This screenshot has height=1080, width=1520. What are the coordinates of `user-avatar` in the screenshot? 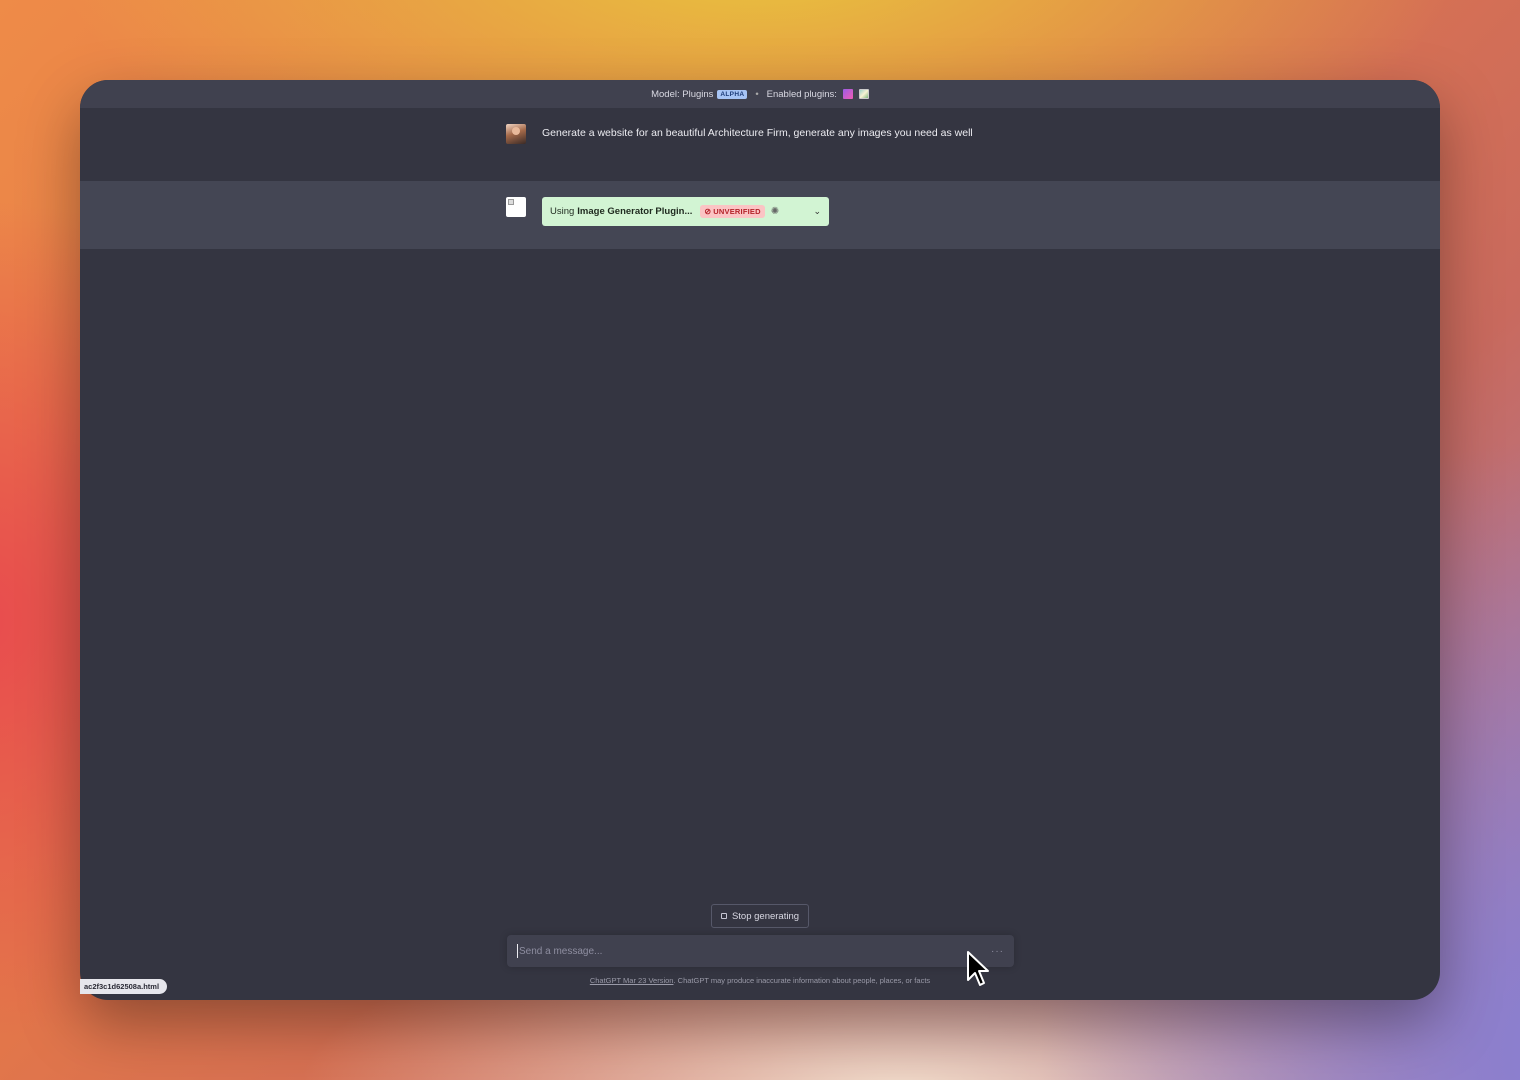 It's located at (516, 134).